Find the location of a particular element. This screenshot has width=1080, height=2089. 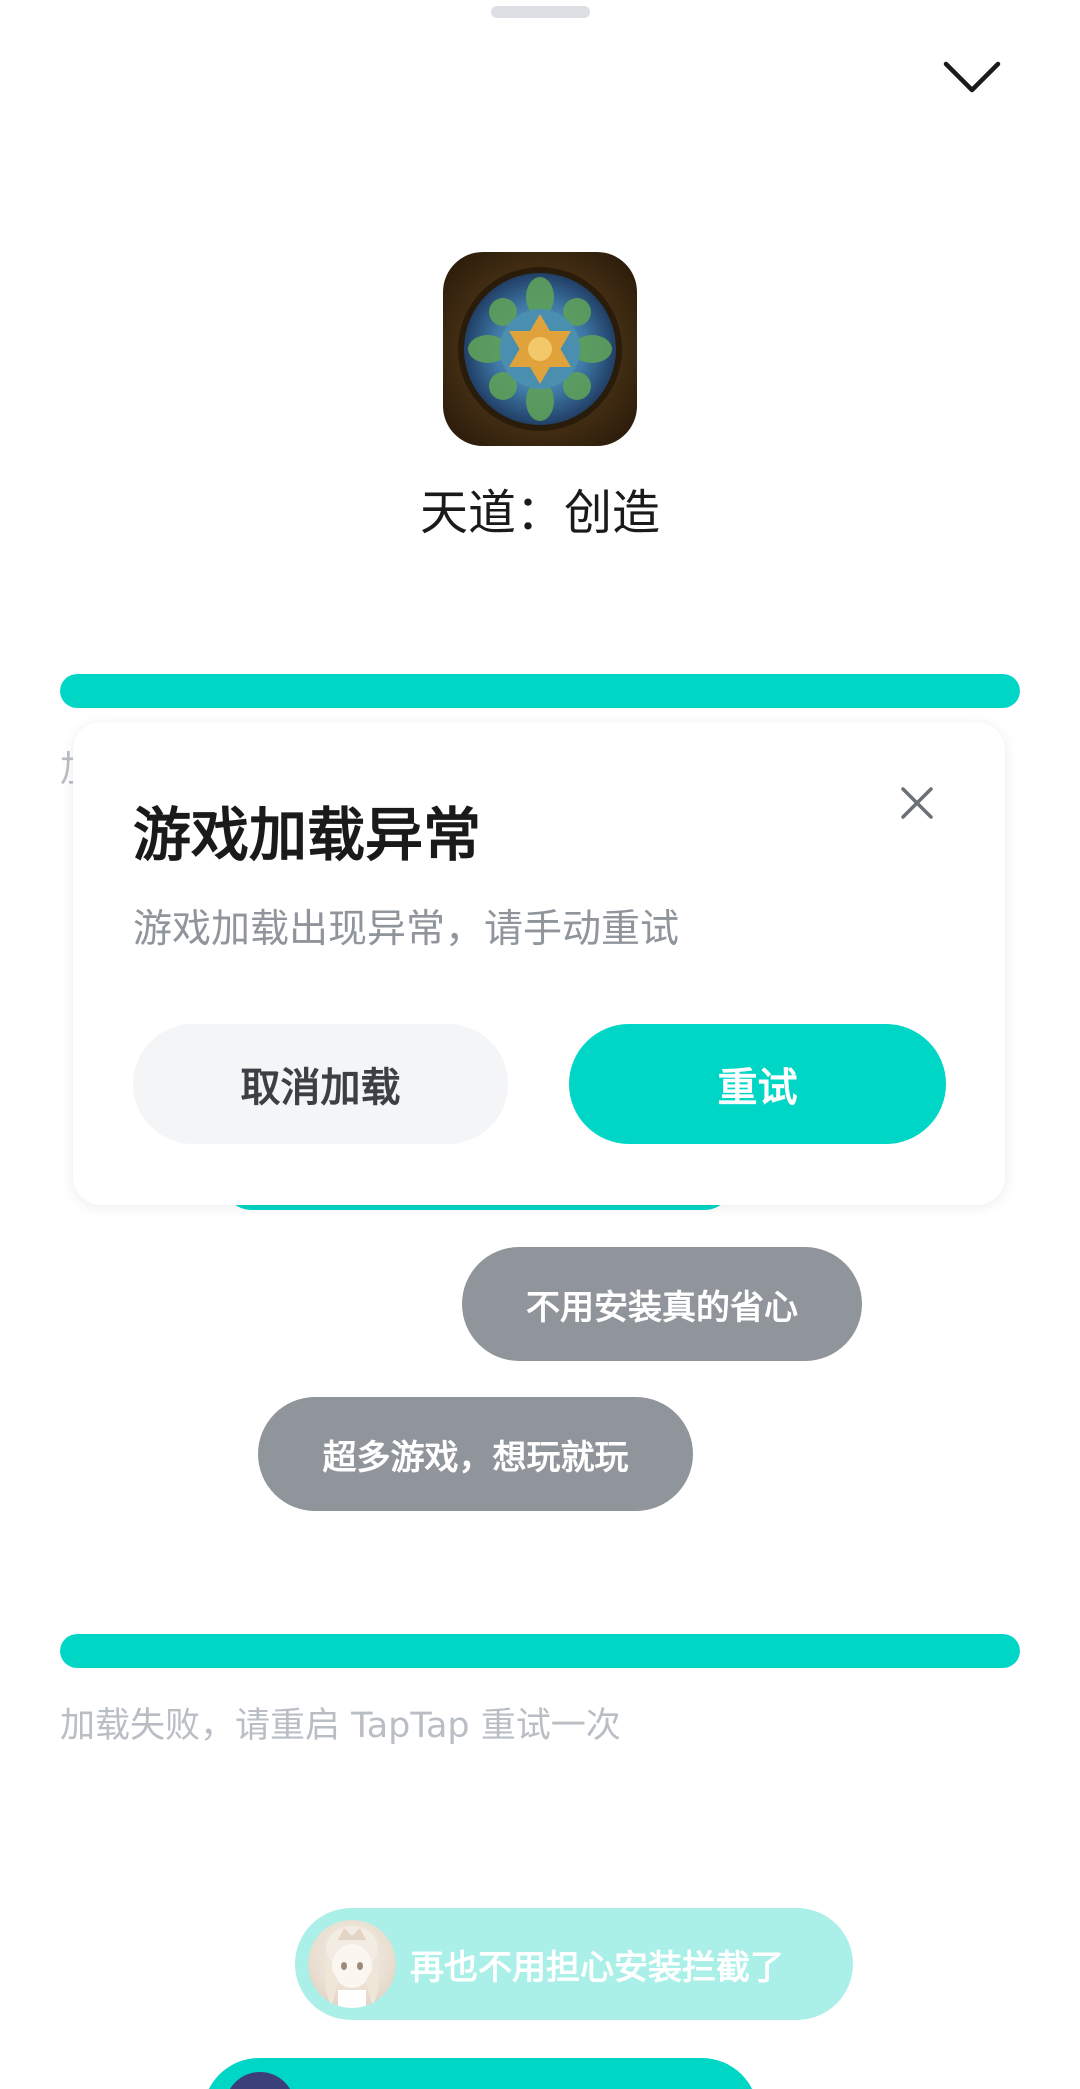

cancel-loading-button: 取消加载 is located at coordinates (320, 1084).